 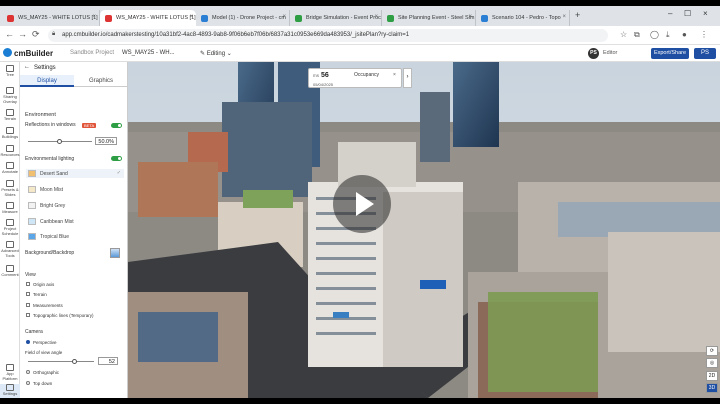 What do you see at coordinates (336, 18) in the screenshot?
I see `browser-tab: Bridge Simulation - Event Proc ×` at bounding box center [336, 18].